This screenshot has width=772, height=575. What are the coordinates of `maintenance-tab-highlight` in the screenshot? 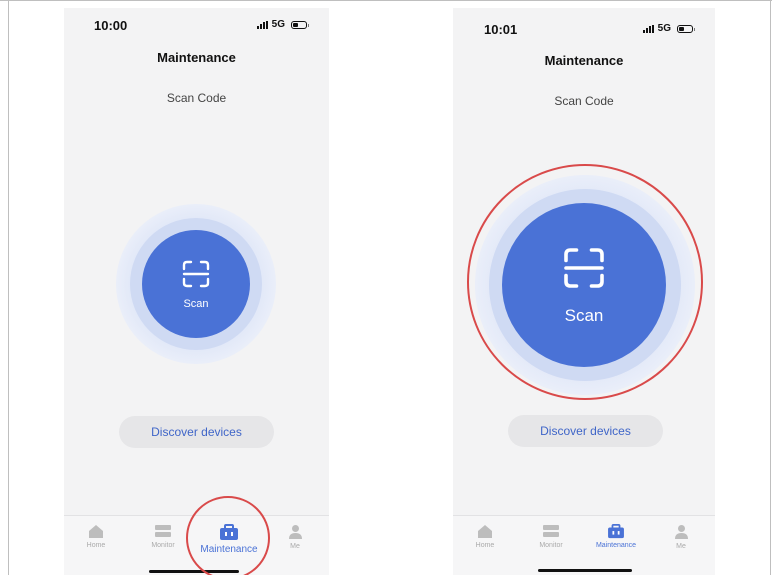 It's located at (228, 535).